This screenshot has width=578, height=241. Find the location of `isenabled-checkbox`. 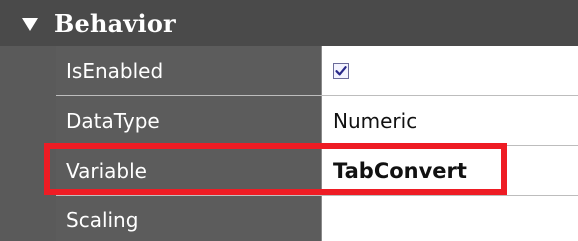

isenabled-checkbox is located at coordinates (341, 70).